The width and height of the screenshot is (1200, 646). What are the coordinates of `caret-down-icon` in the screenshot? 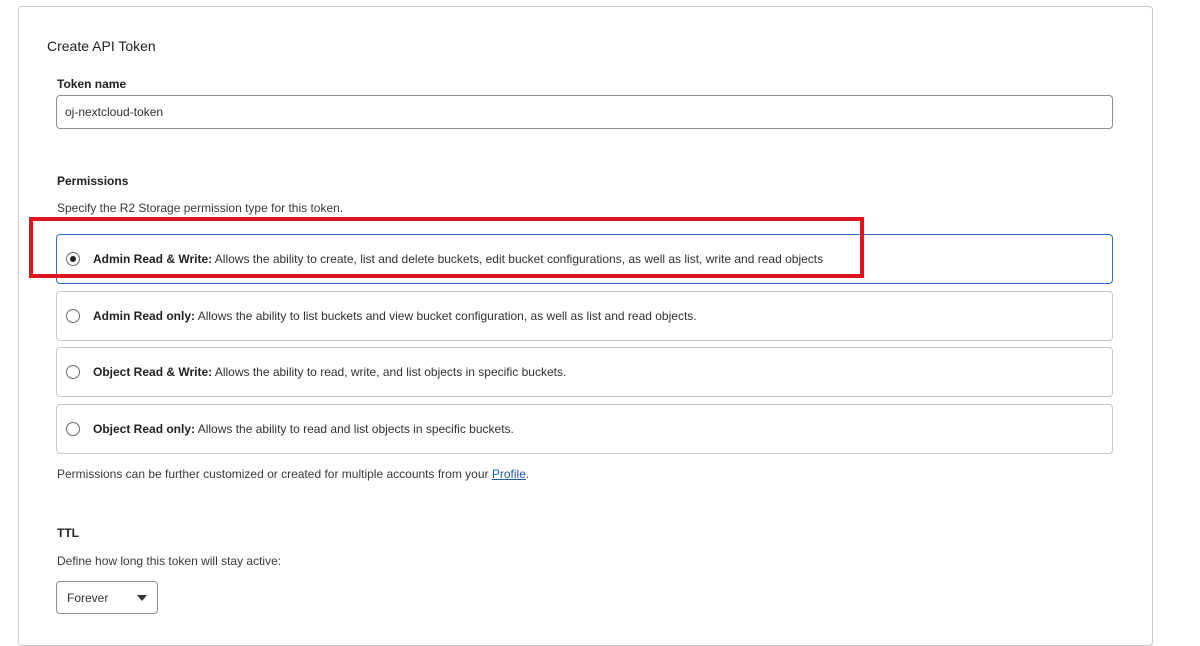 It's located at (142, 597).